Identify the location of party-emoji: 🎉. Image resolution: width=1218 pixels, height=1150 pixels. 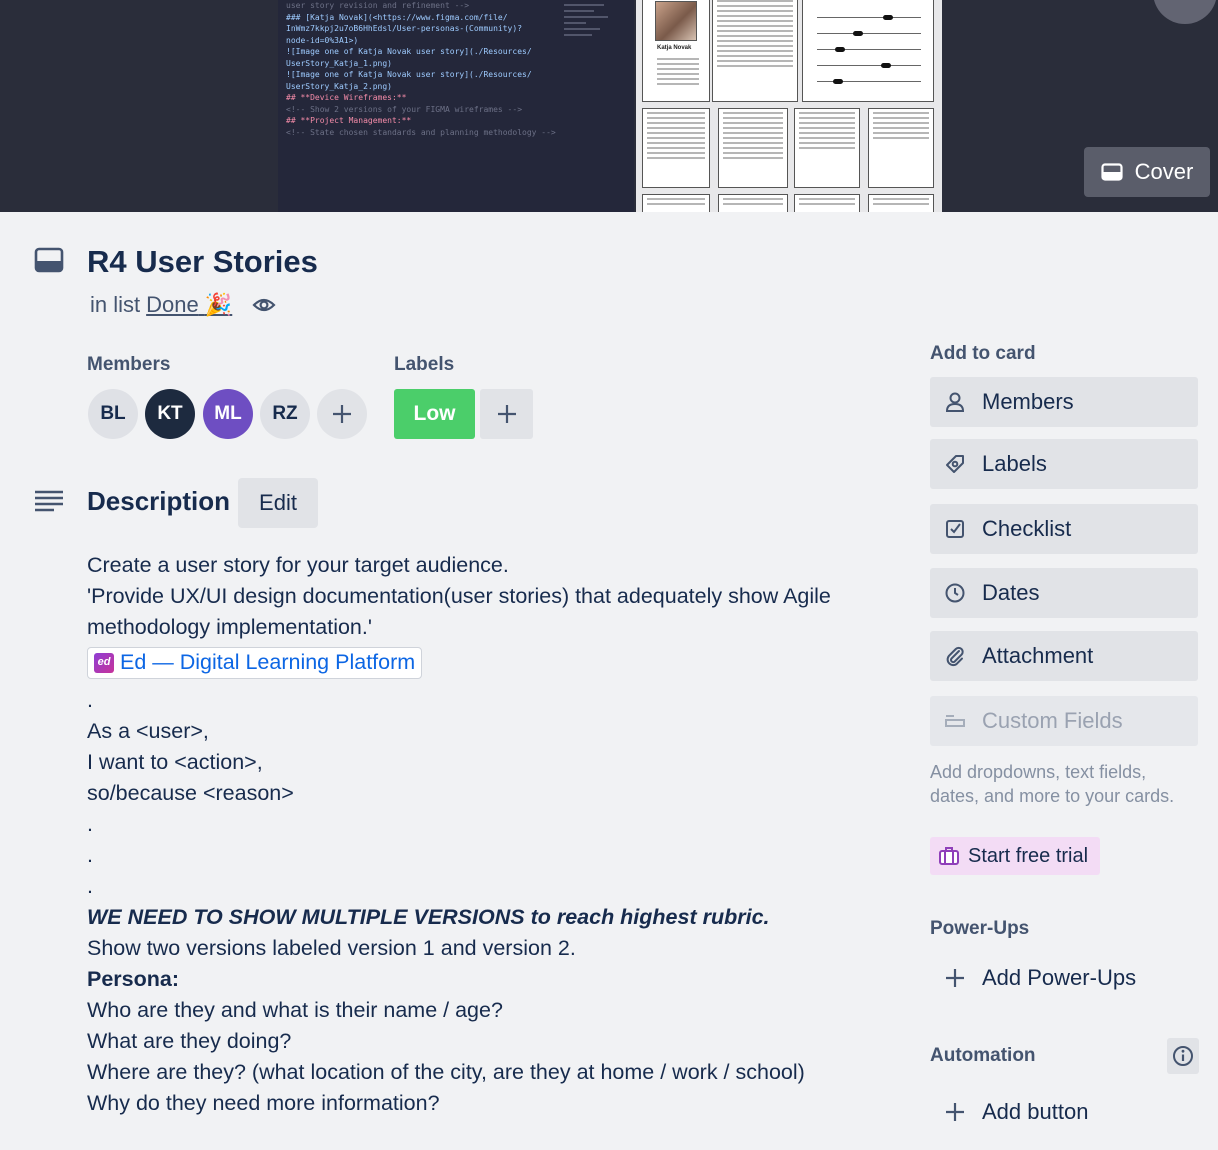
(218, 304).